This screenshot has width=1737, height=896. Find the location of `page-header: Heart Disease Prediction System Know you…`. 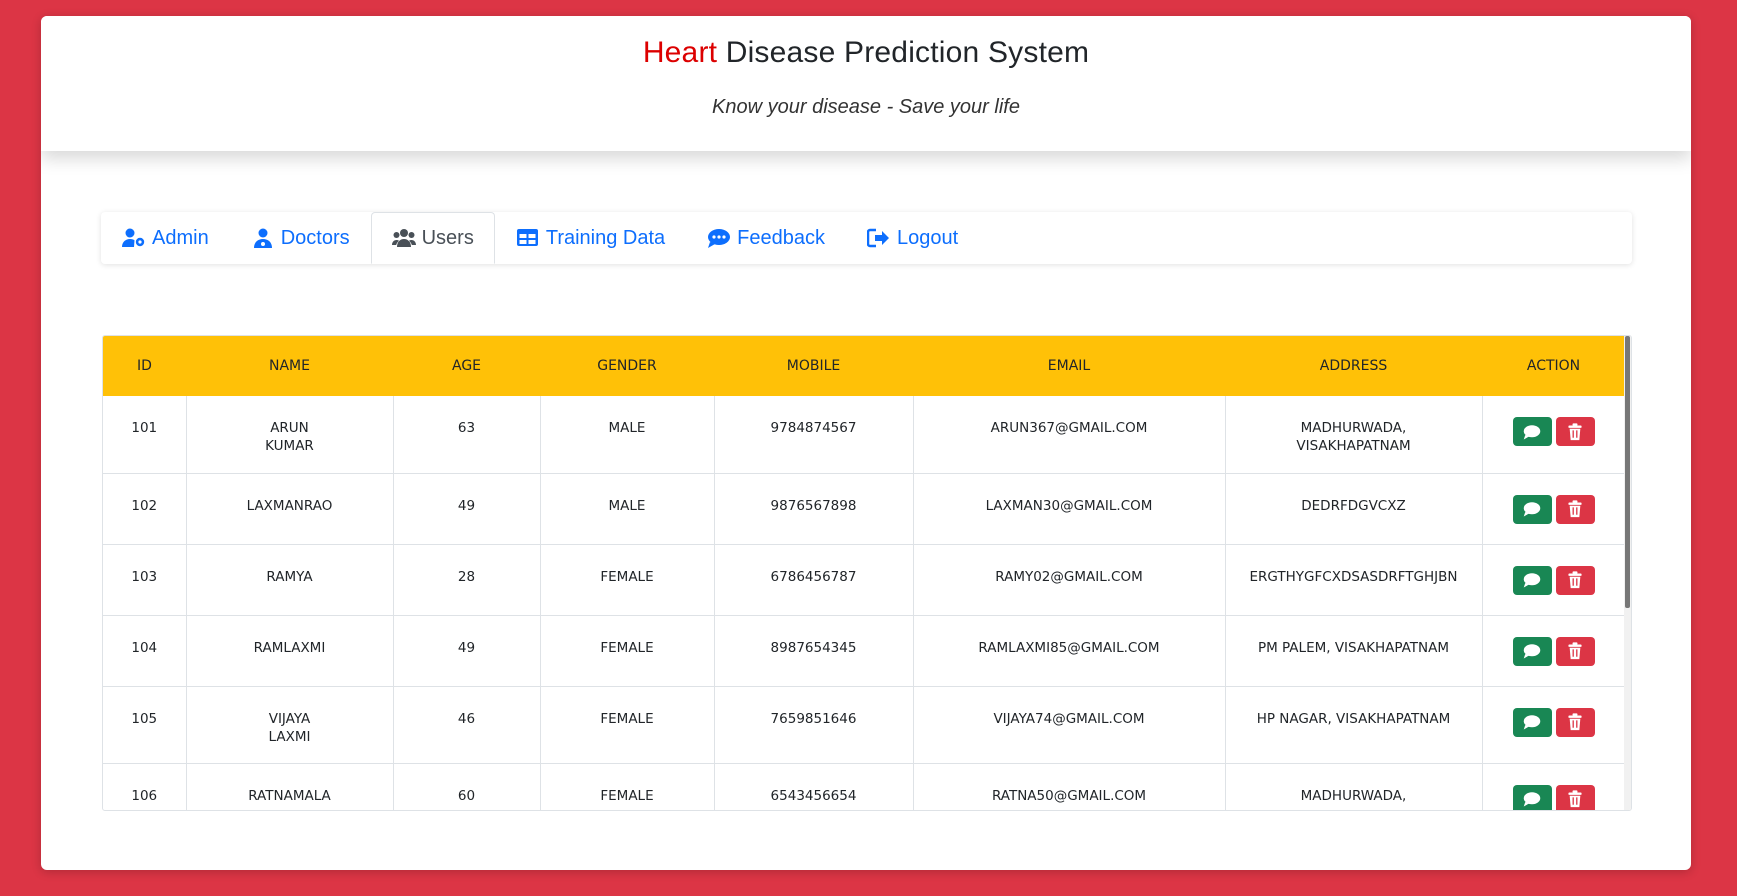

page-header: Heart Disease Prediction System Know you… is located at coordinates (866, 83).